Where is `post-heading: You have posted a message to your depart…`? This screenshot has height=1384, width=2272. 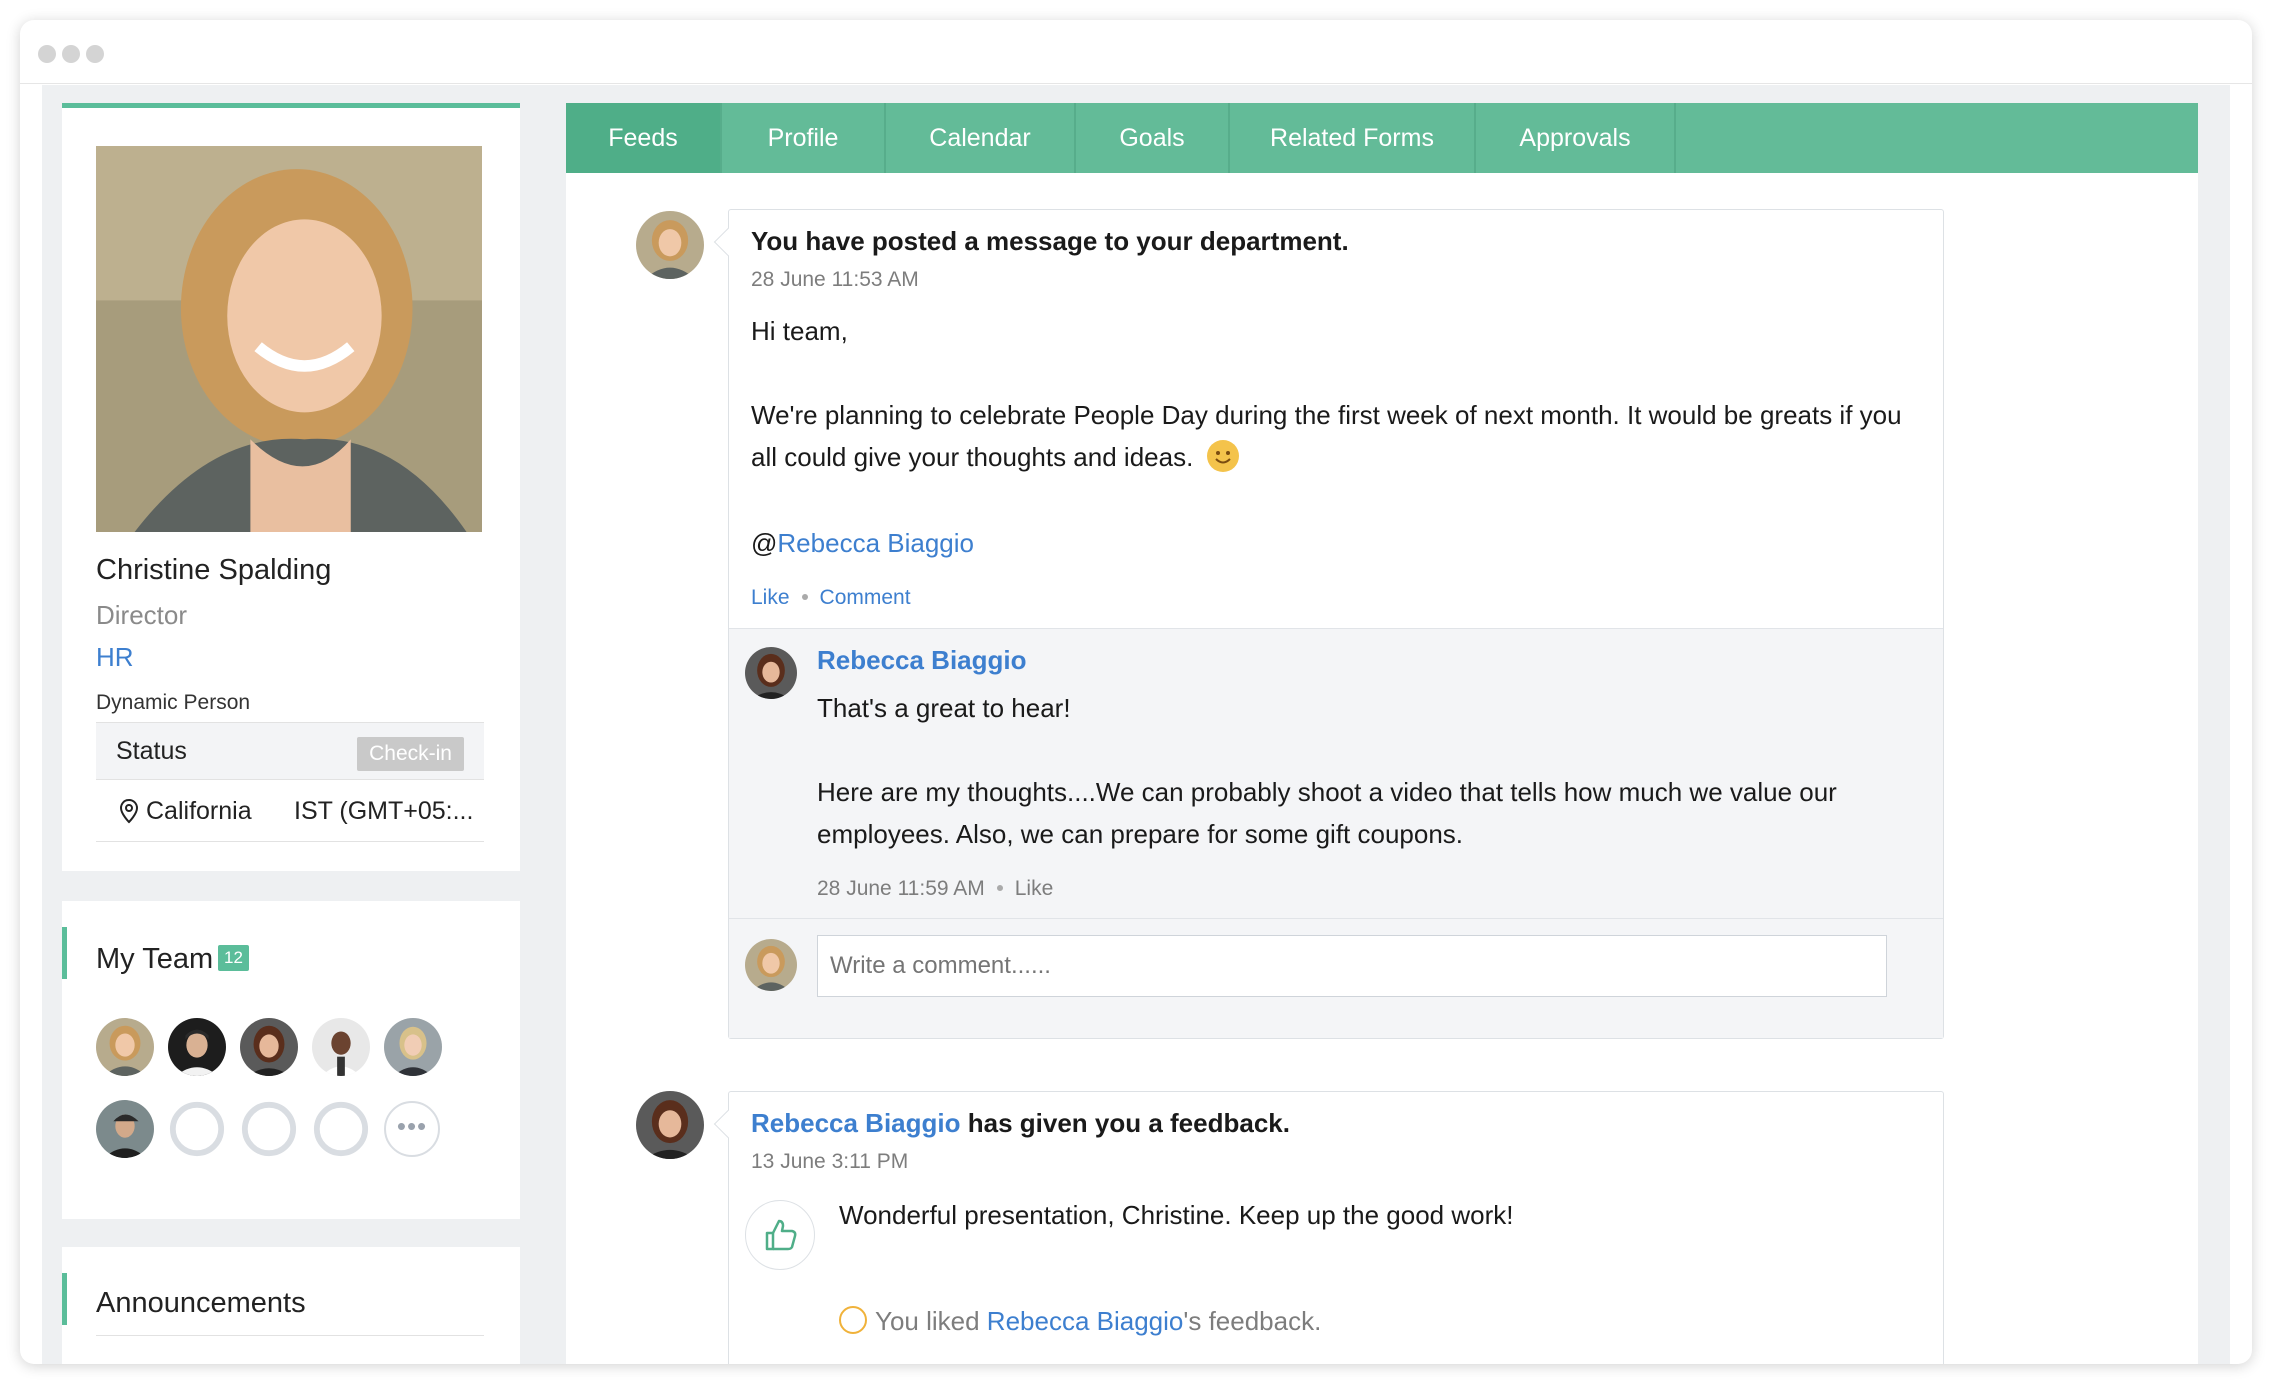 post-heading: You have posted a message to your depart… is located at coordinates (1050, 241).